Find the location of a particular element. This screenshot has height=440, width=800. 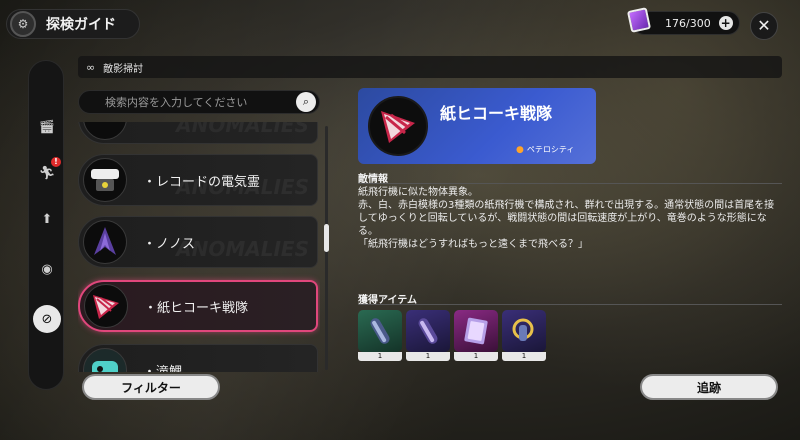

filter-button: フィルター is located at coordinates (151, 387).